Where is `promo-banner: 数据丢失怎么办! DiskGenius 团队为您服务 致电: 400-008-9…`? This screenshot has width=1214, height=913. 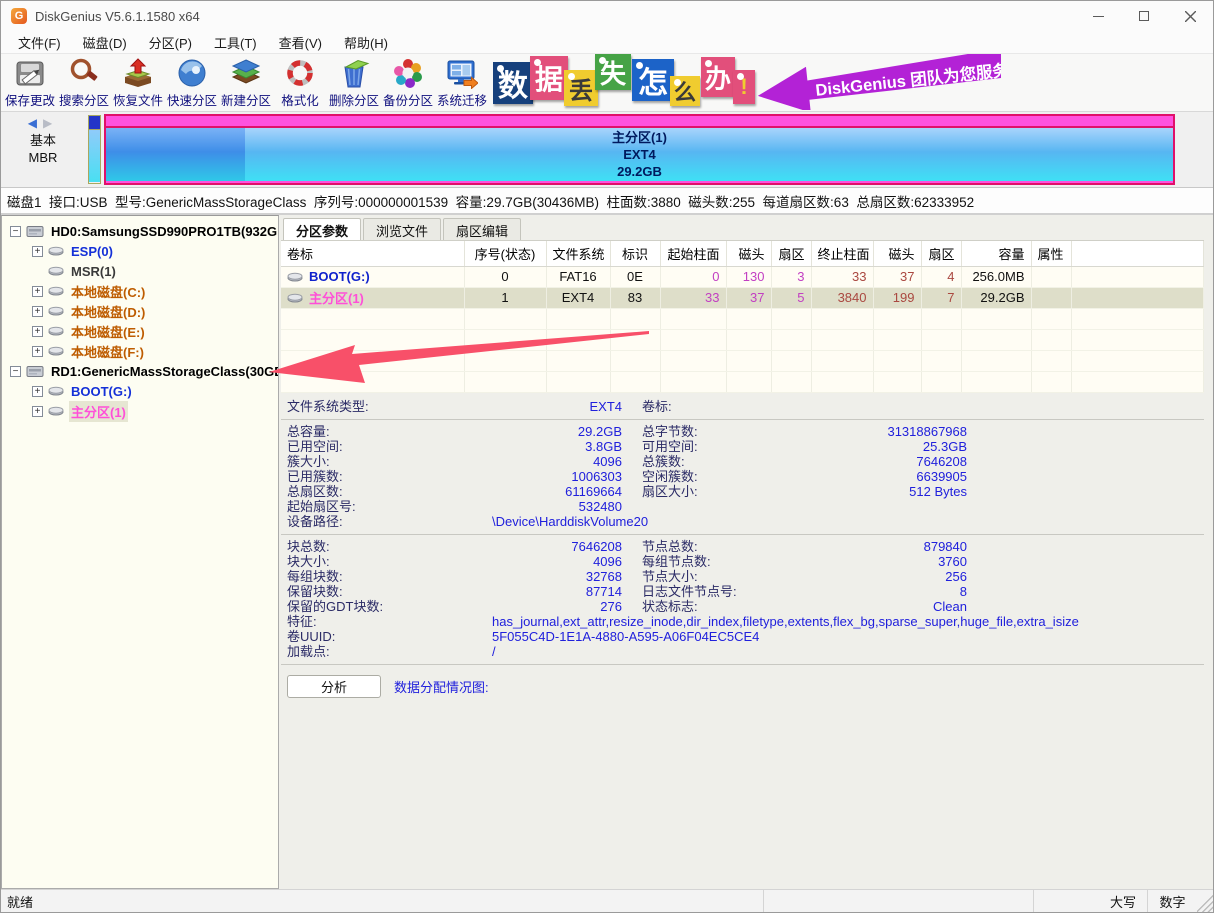 promo-banner: 数据丢失怎么办! DiskGenius 团队为您服务 致电: 400-008-9… is located at coordinates (747, 82).